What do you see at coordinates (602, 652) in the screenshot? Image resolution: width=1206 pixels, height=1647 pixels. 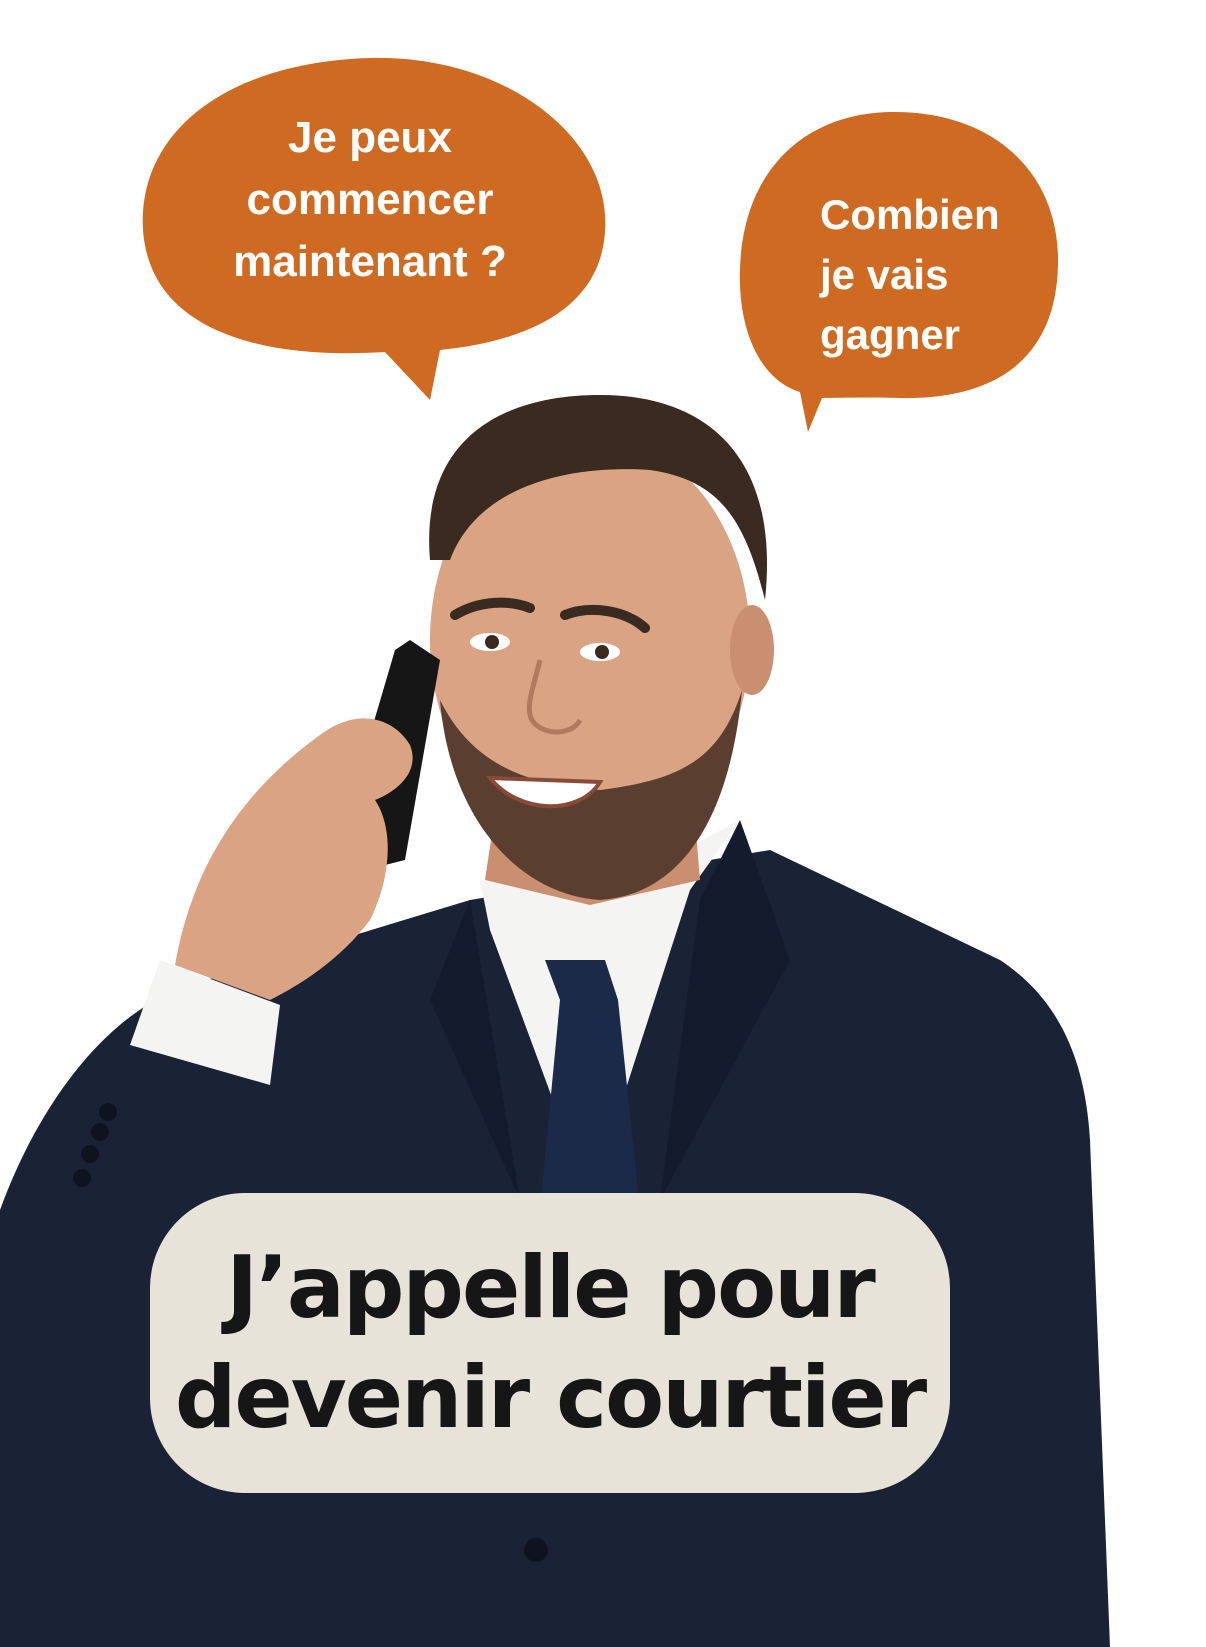 I see `pupil-right` at bounding box center [602, 652].